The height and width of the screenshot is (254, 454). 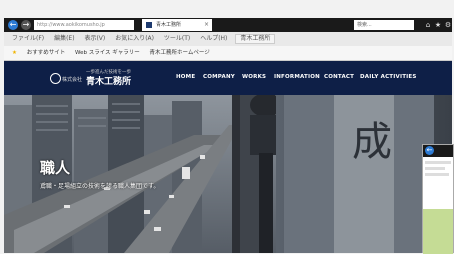 What do you see at coordinates (438, 25) in the screenshot?
I see `star-icon: ★` at bounding box center [438, 25].